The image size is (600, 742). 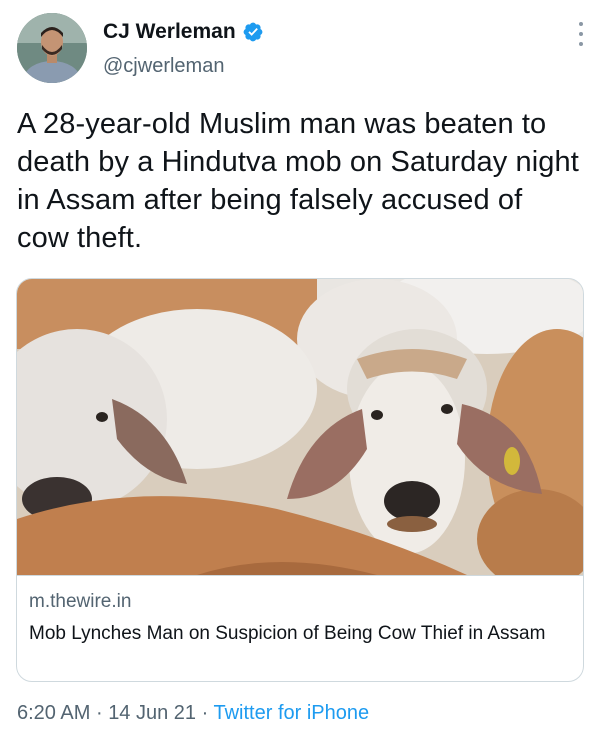 What do you see at coordinates (53, 713) in the screenshot?
I see `tweet-time: 6:20 AM` at bounding box center [53, 713].